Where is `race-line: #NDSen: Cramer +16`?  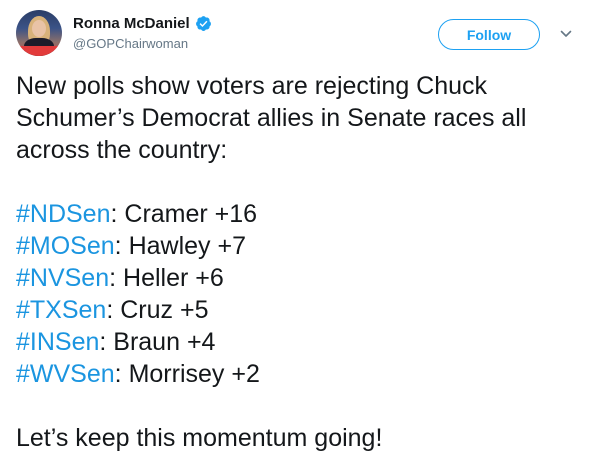 race-line: #NDSen: Cramer +16 is located at coordinates (298, 214).